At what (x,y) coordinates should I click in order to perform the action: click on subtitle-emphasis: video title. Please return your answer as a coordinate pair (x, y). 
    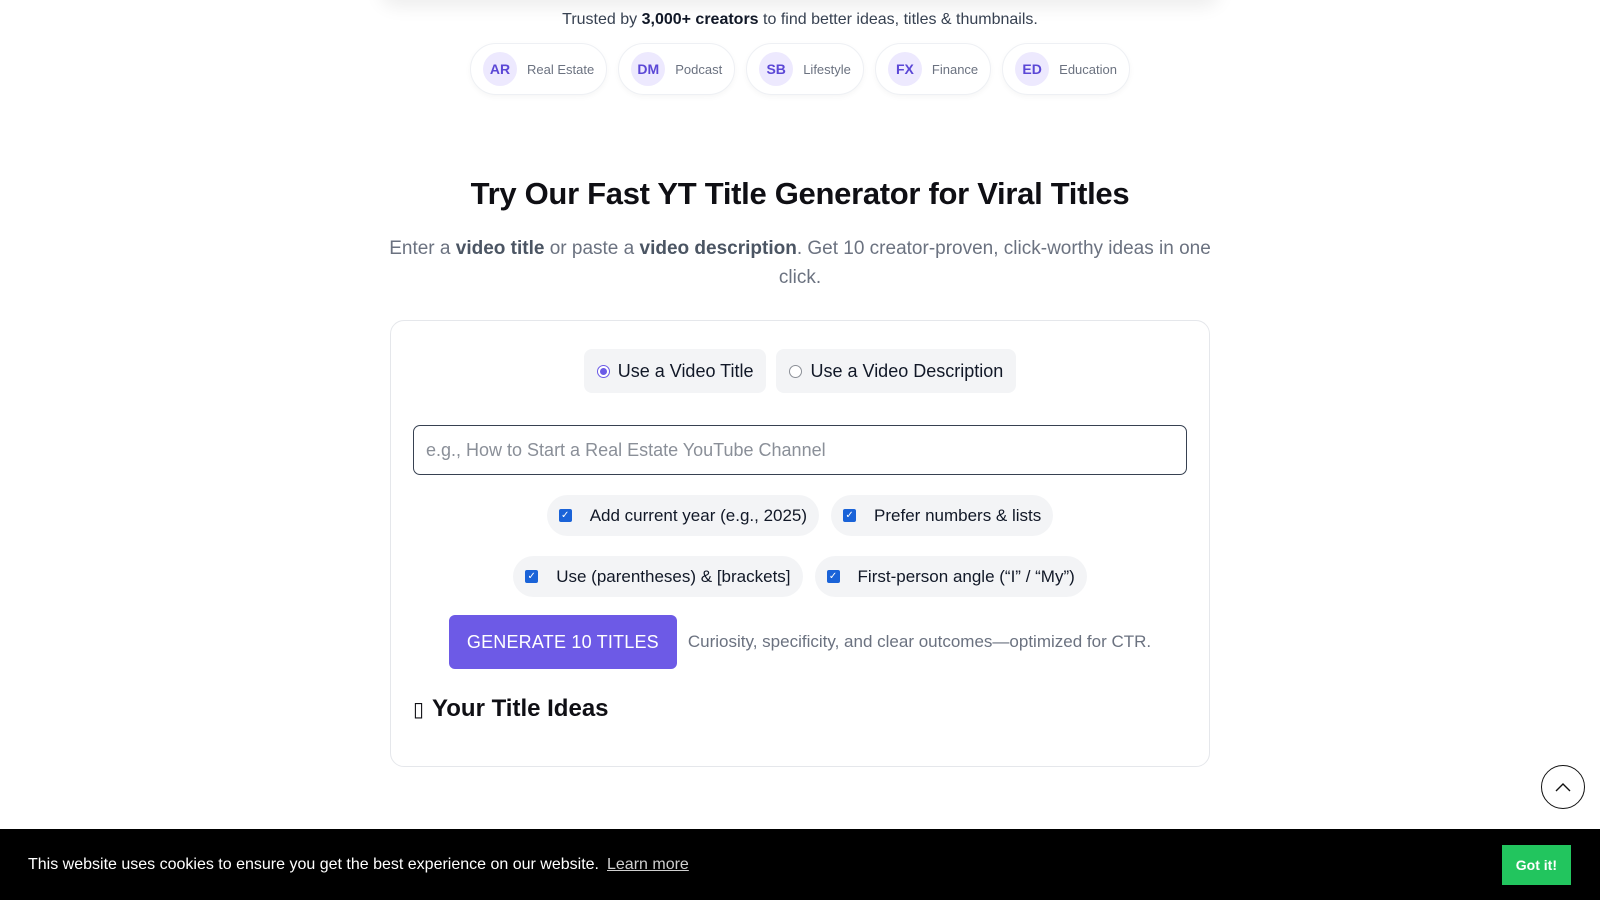
    Looking at the image, I should click on (500, 248).